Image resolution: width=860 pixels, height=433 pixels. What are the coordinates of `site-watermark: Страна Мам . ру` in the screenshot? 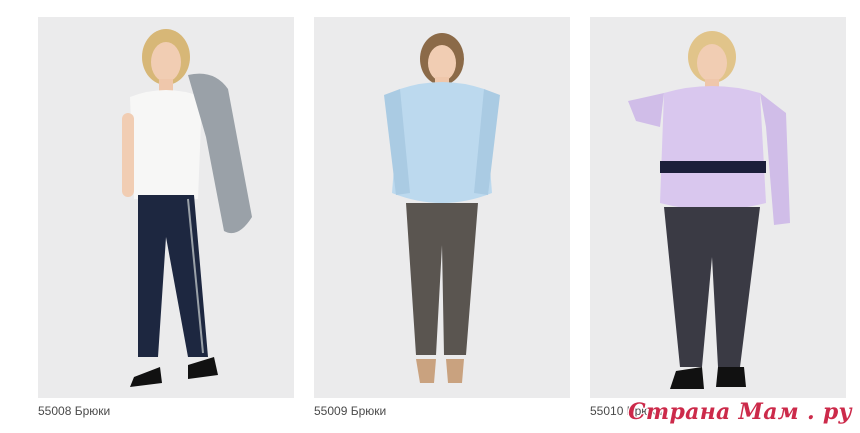 It's located at (740, 412).